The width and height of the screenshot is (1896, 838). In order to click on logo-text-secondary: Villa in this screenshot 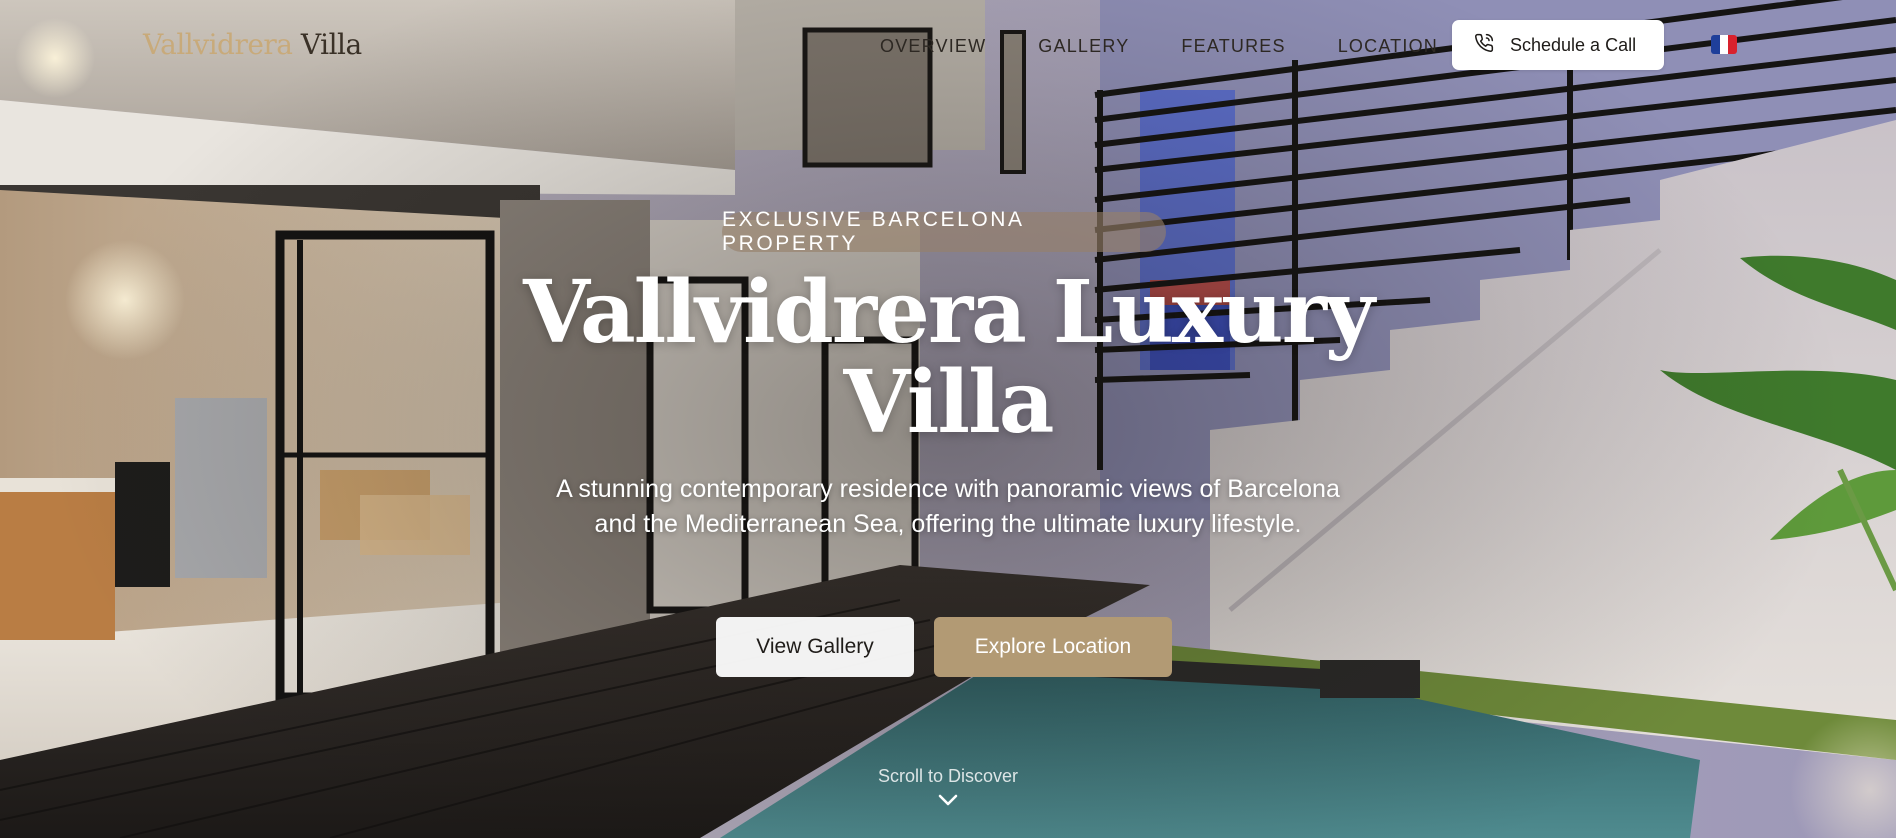, I will do `click(331, 44)`.